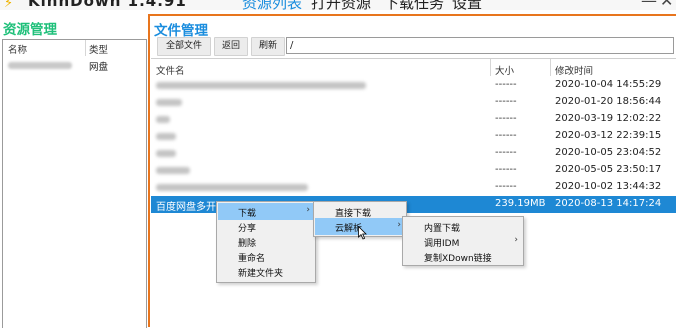 The width and height of the screenshot is (676, 328). I want to click on file-modified: 2020-03-12 22:39:15, so click(608, 135).